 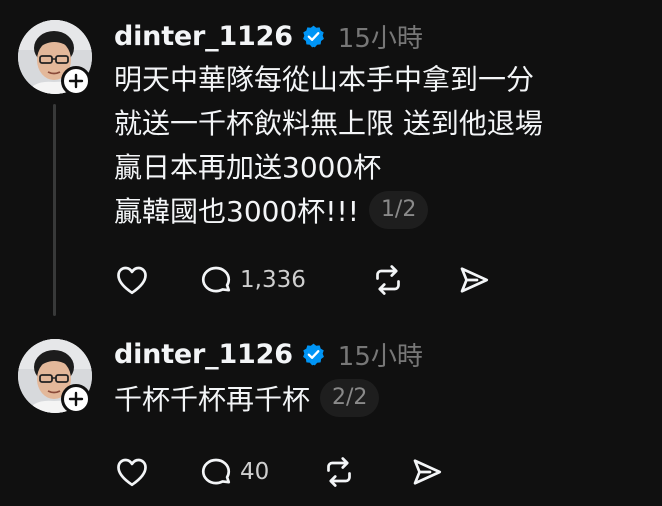 I want to click on thread-counter-badge: 1/2, so click(x=398, y=210).